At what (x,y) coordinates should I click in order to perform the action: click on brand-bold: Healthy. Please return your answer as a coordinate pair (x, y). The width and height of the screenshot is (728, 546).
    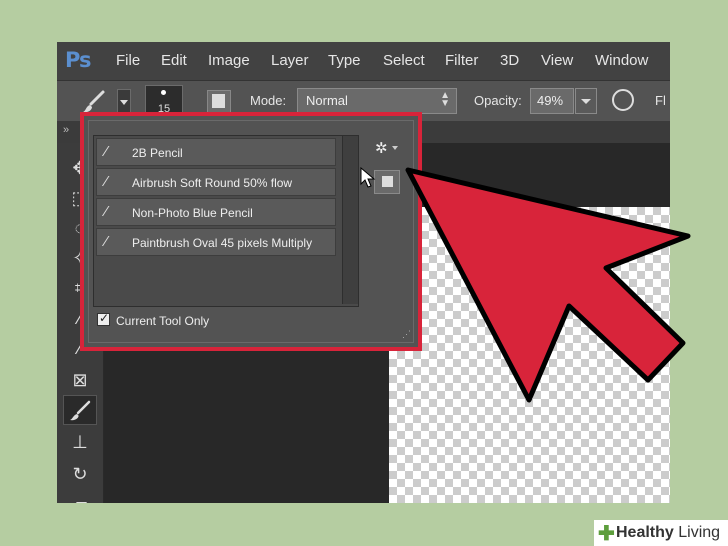
    Looking at the image, I should click on (645, 532).